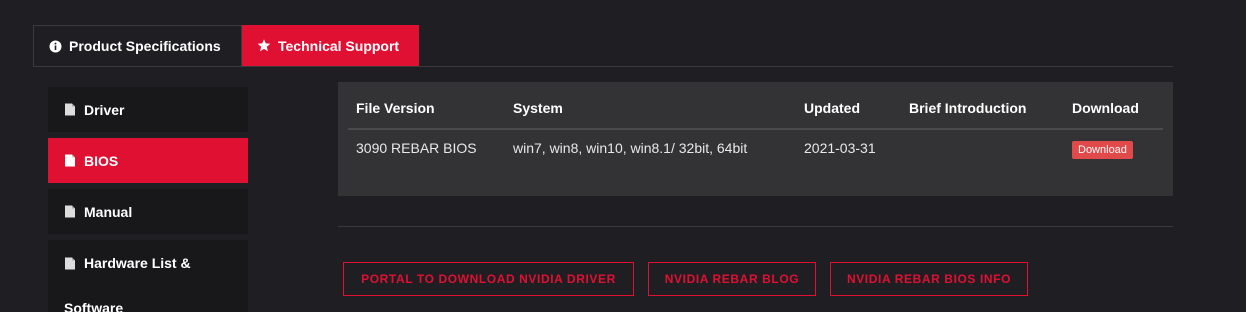 Image resolution: width=1246 pixels, height=312 pixels. What do you see at coordinates (603, 66) in the screenshot?
I see `tab-divider` at bounding box center [603, 66].